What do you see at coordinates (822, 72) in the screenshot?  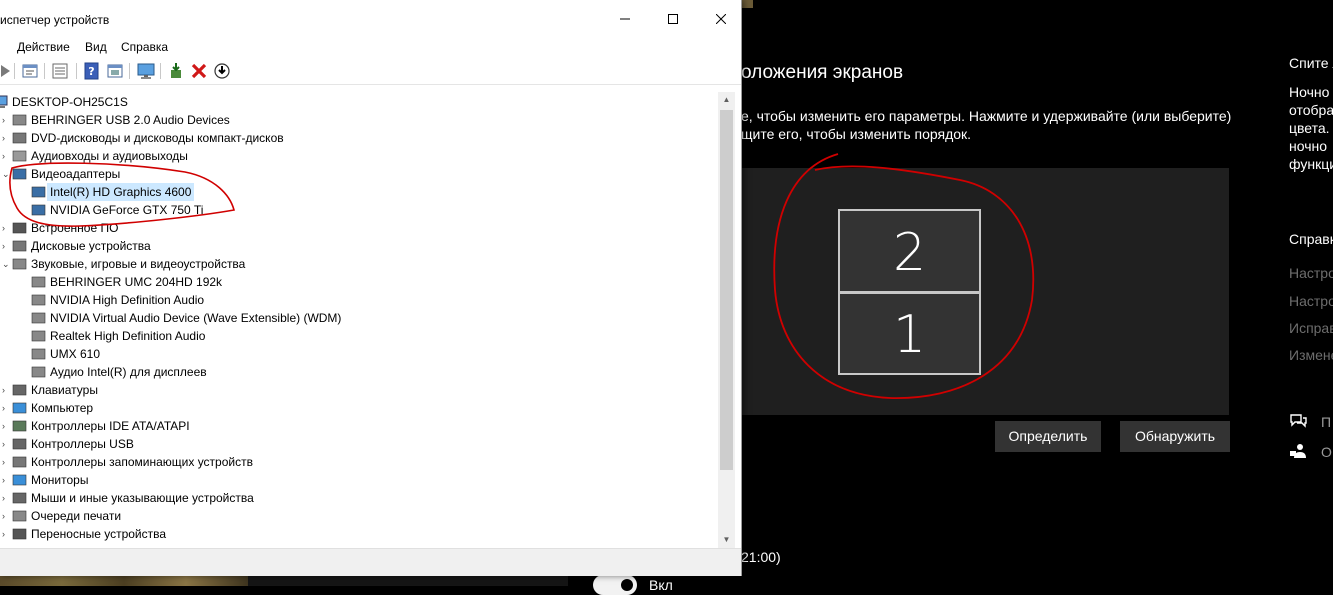 I see `display-arrangement-title: оложения экранов` at bounding box center [822, 72].